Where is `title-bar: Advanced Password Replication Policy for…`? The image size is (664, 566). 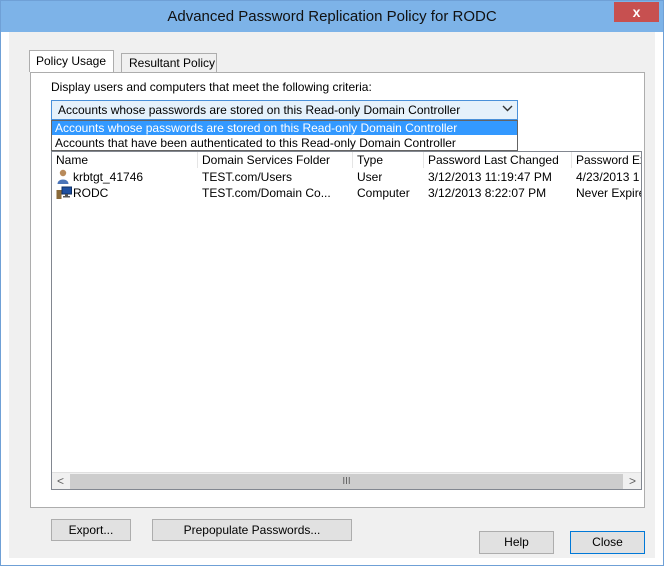
title-bar: Advanced Password Replication Policy for… is located at coordinates (332, 16).